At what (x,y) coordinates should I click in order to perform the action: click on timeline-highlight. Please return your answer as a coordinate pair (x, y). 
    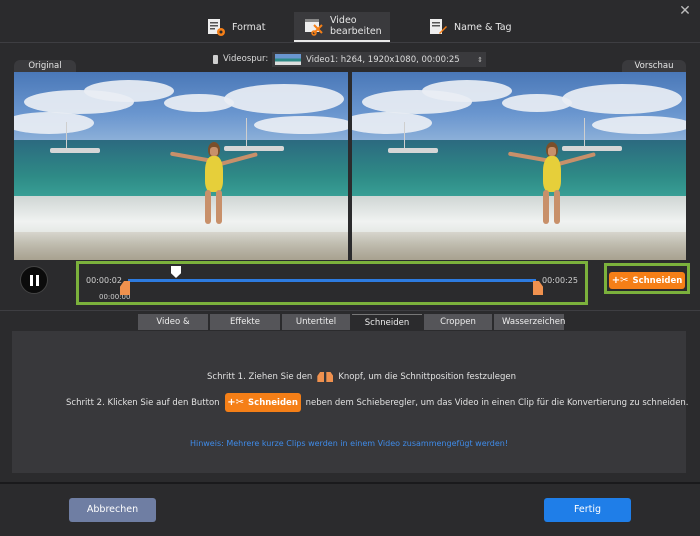
    Looking at the image, I should click on (332, 283).